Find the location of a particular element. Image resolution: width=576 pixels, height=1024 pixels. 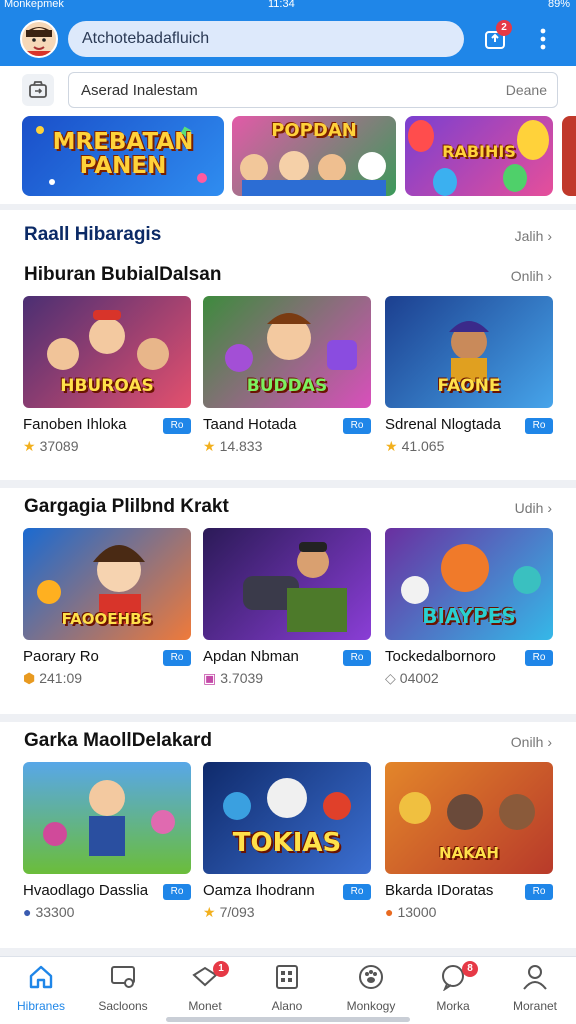

game-card: BIAYPES Tockedalbornoro Ro ◇ 04002 is located at coordinates (469, 613).